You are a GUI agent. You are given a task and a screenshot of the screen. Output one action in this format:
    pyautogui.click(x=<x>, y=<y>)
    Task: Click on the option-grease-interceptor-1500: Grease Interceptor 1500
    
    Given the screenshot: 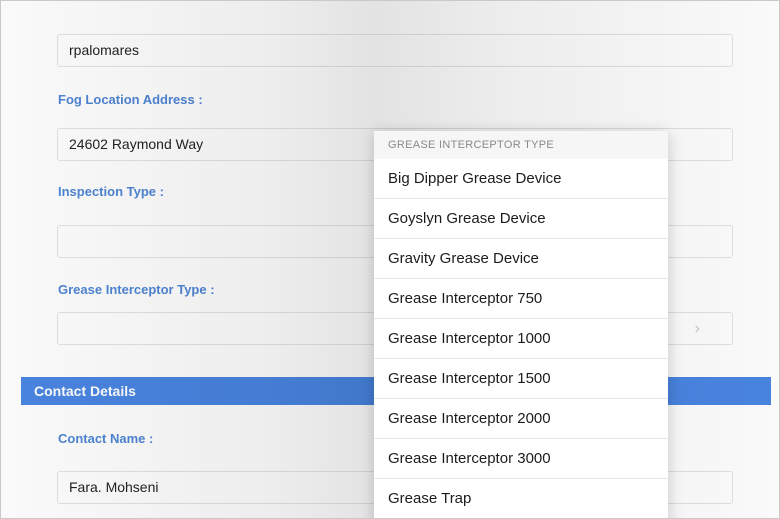 What is the action you would take?
    pyautogui.click(x=521, y=379)
    